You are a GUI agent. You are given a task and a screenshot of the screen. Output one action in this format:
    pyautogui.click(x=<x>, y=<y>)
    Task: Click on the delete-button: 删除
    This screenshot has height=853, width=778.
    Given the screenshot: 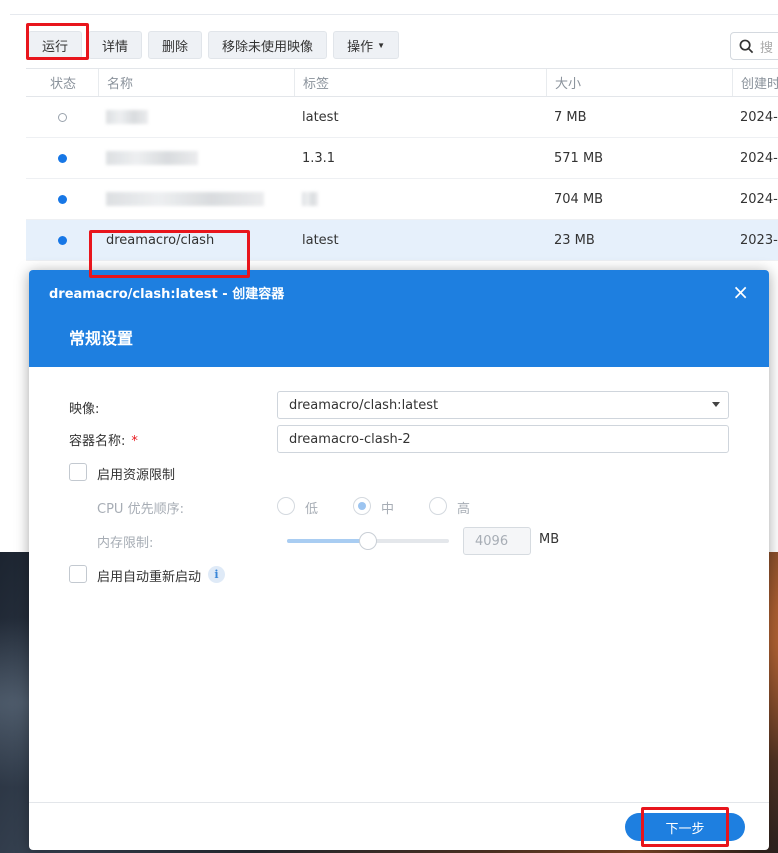 What is the action you would take?
    pyautogui.click(x=175, y=45)
    